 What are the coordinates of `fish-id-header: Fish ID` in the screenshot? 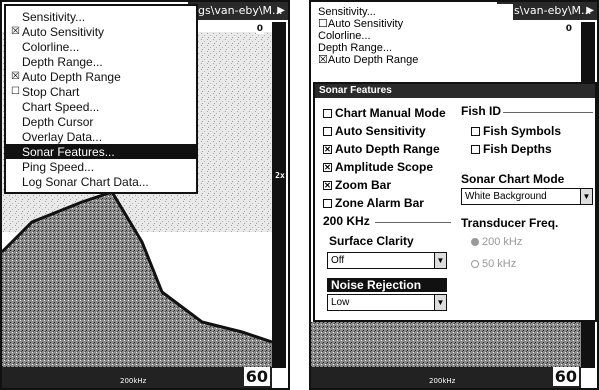 It's located at (481, 111).